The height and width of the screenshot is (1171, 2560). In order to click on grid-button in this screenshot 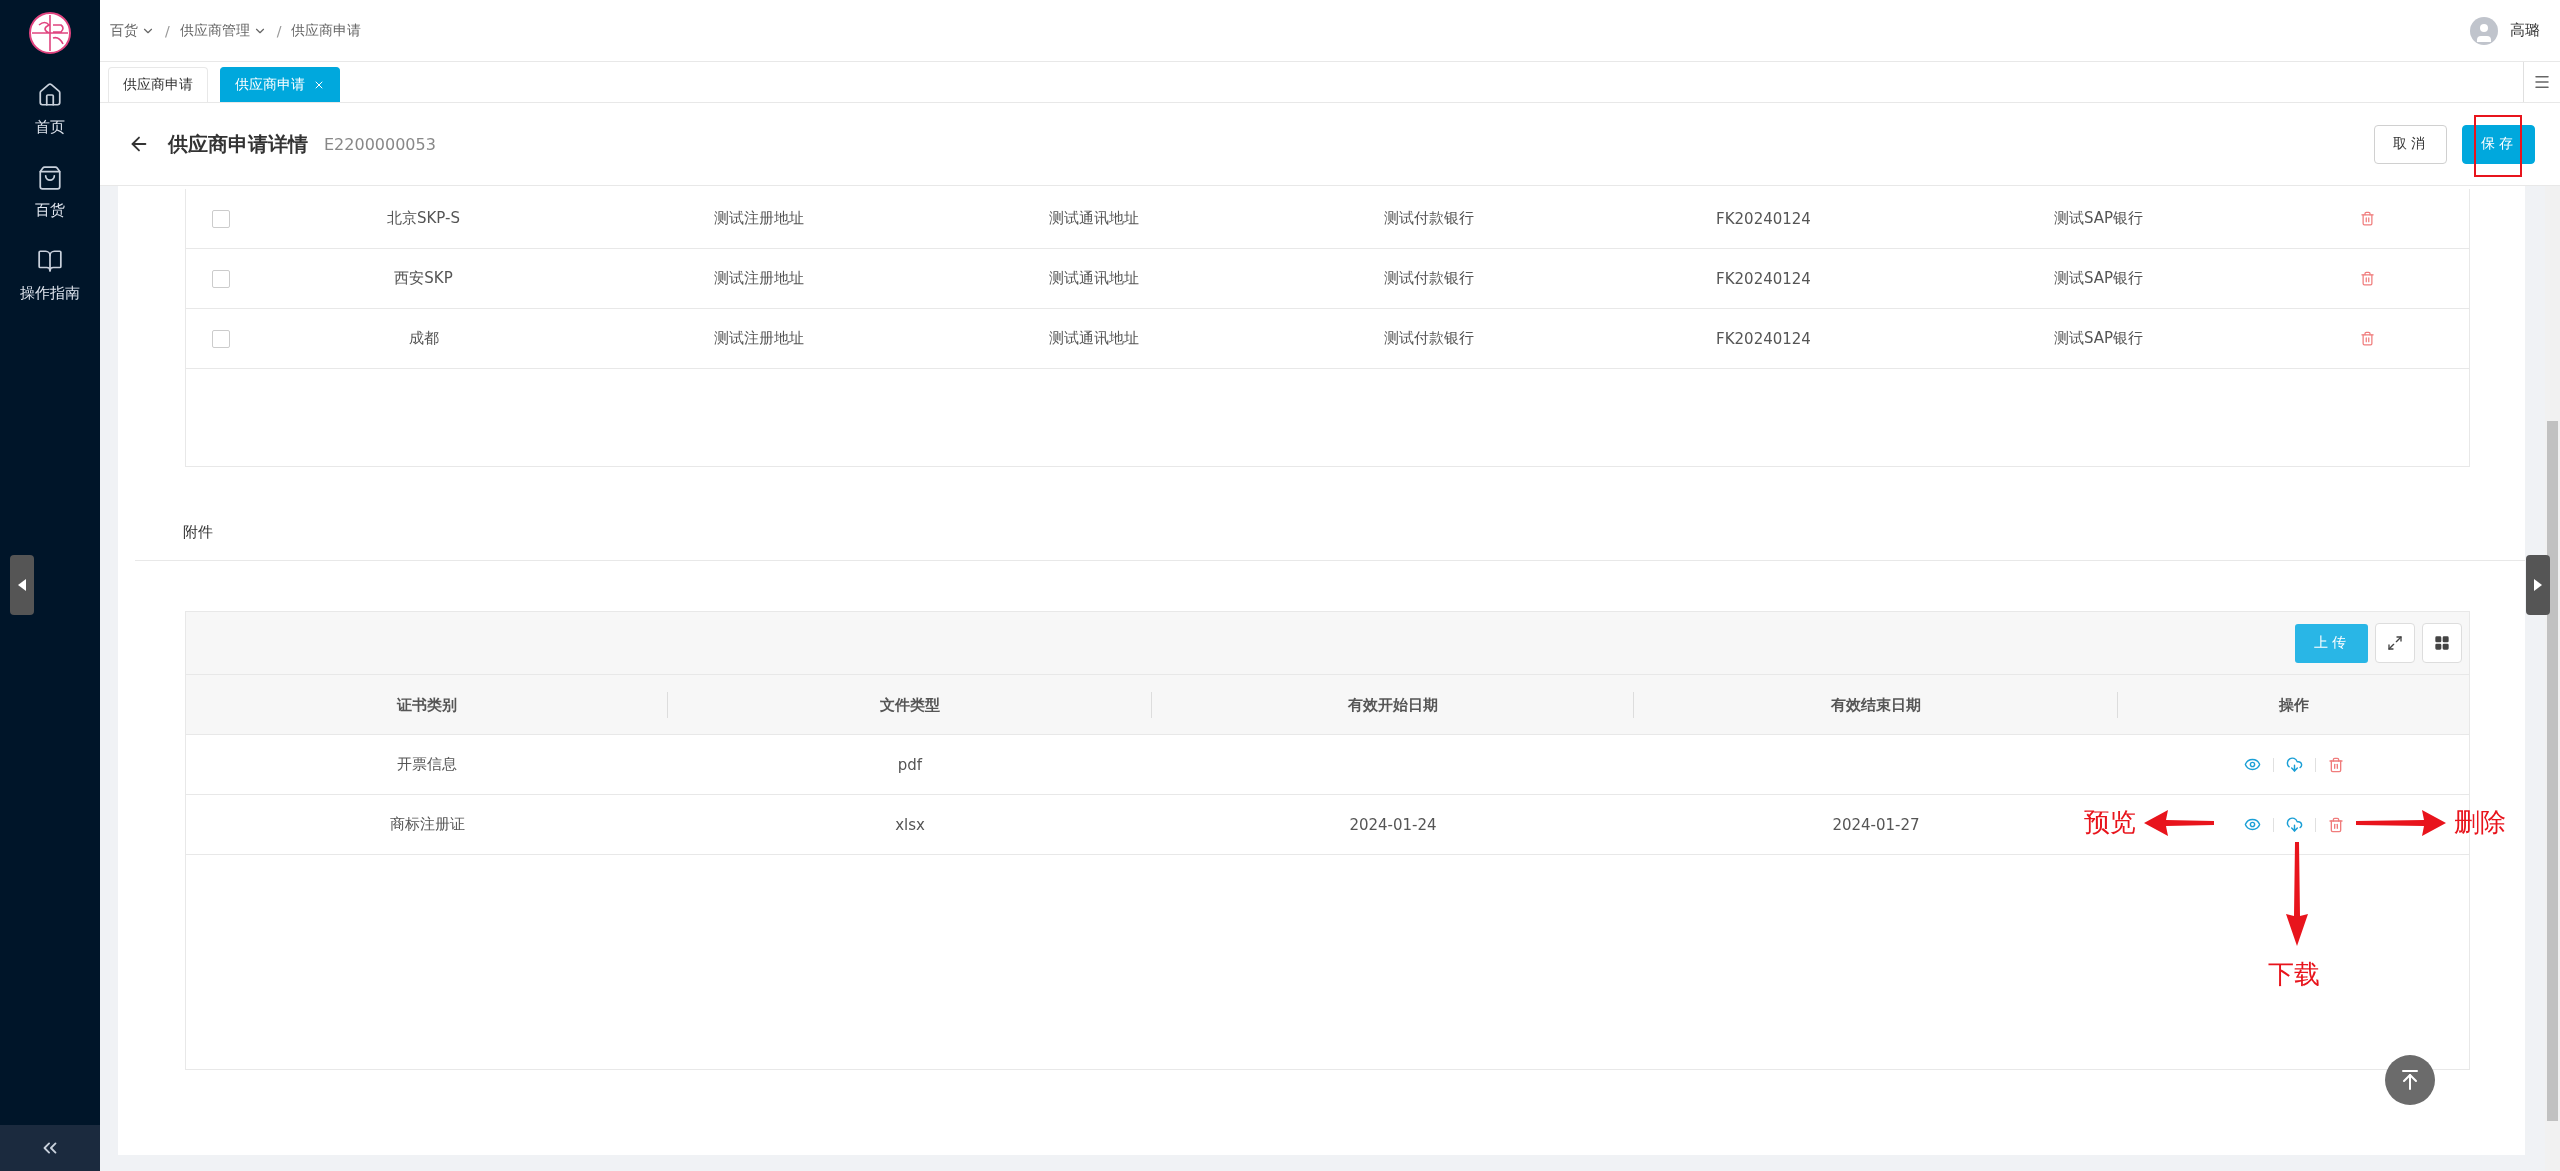, I will do `click(2442, 643)`.